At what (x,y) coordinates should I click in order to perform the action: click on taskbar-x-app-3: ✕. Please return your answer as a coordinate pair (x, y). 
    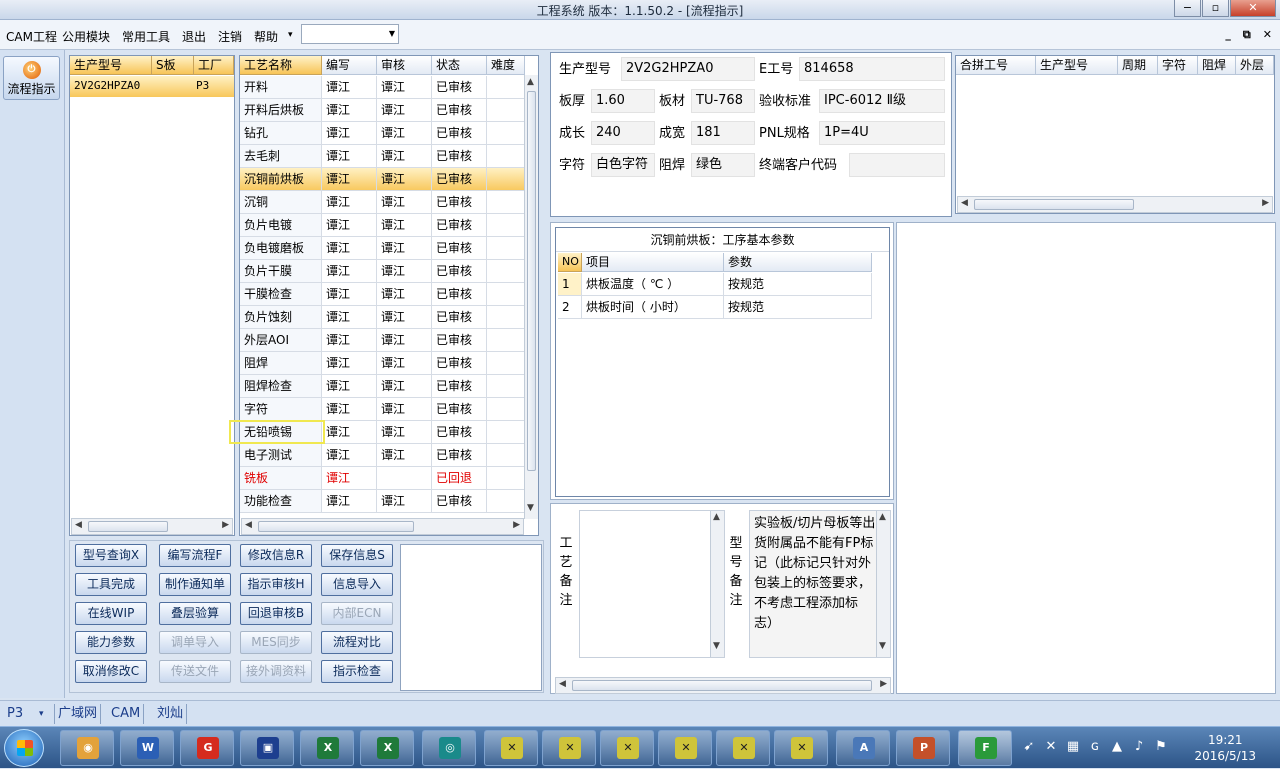
    Looking at the image, I should click on (627, 748).